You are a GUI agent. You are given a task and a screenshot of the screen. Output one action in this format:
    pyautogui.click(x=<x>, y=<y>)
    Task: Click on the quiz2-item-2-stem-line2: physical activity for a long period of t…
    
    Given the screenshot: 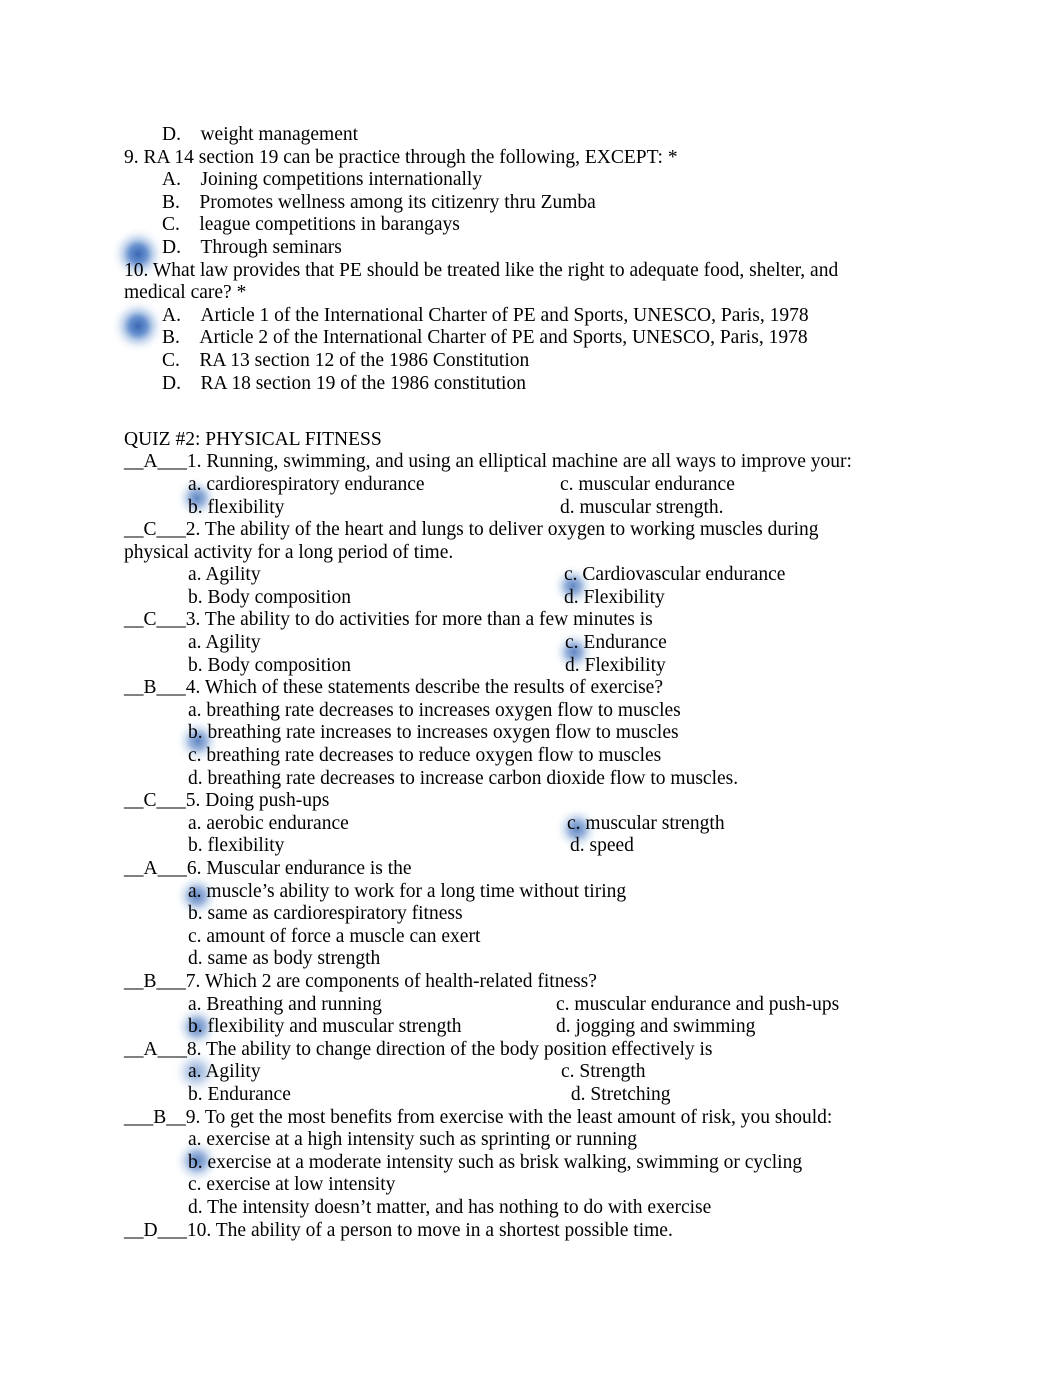 What is the action you would take?
    pyautogui.click(x=289, y=552)
    